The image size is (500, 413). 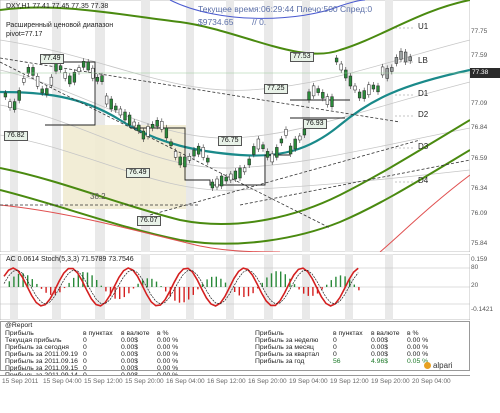 What do you see at coordinates (267, 381) in the screenshot?
I see `time-tick: 16 Sep 20:00` at bounding box center [267, 381].